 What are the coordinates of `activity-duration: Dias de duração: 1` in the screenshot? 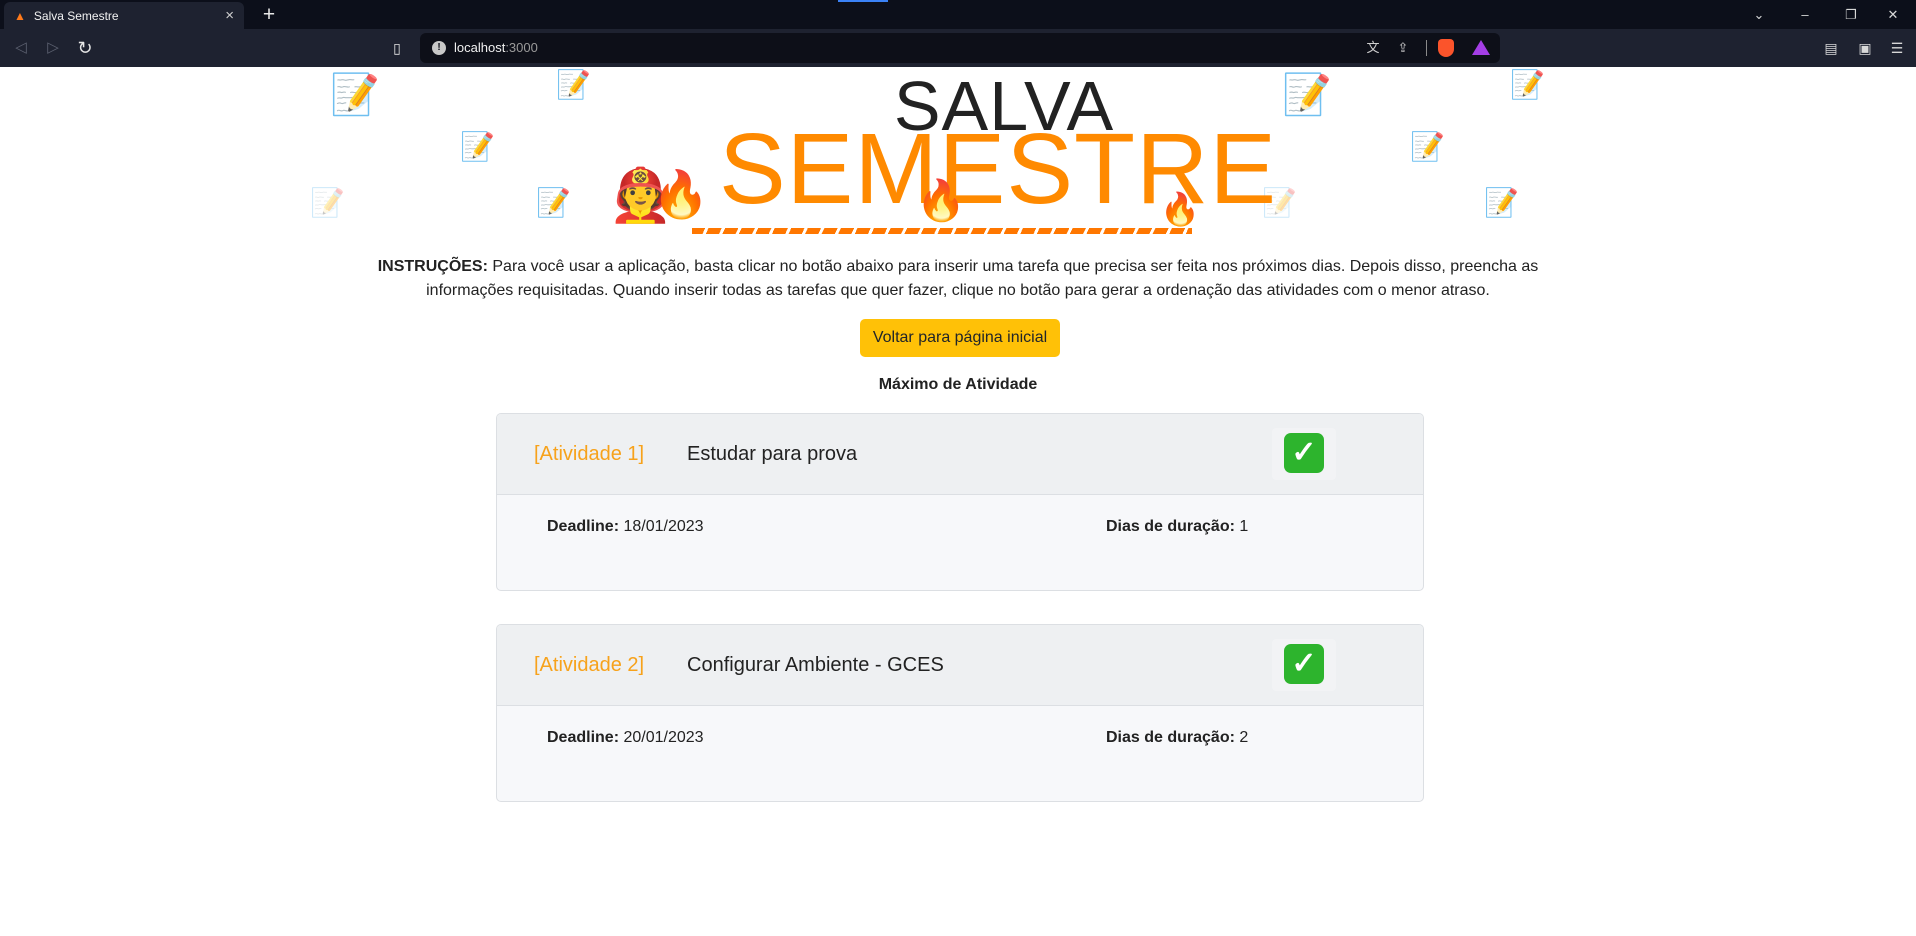 It's located at (1177, 527).